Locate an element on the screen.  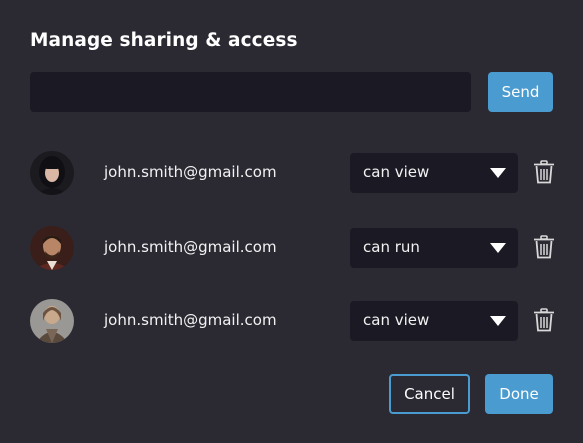
share-email-input is located at coordinates (250, 92).